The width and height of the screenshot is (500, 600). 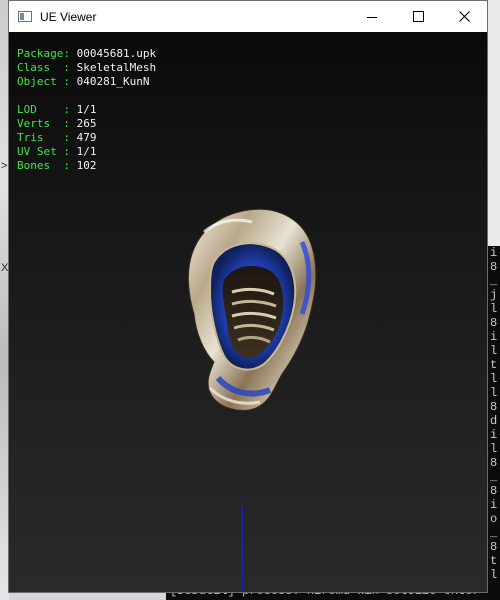 I want to click on info-row-class: Class : SkeletalMesh, so click(x=86, y=68).